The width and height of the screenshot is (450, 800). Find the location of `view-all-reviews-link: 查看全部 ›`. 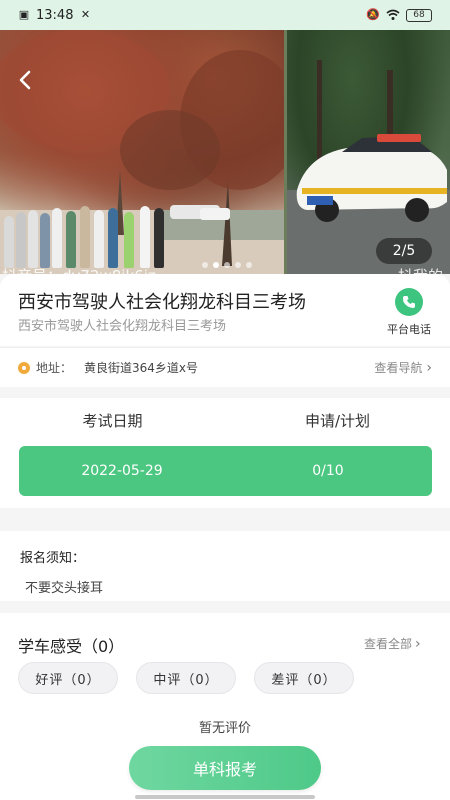

view-all-reviews-link: 查看全部 › is located at coordinates (392, 643).